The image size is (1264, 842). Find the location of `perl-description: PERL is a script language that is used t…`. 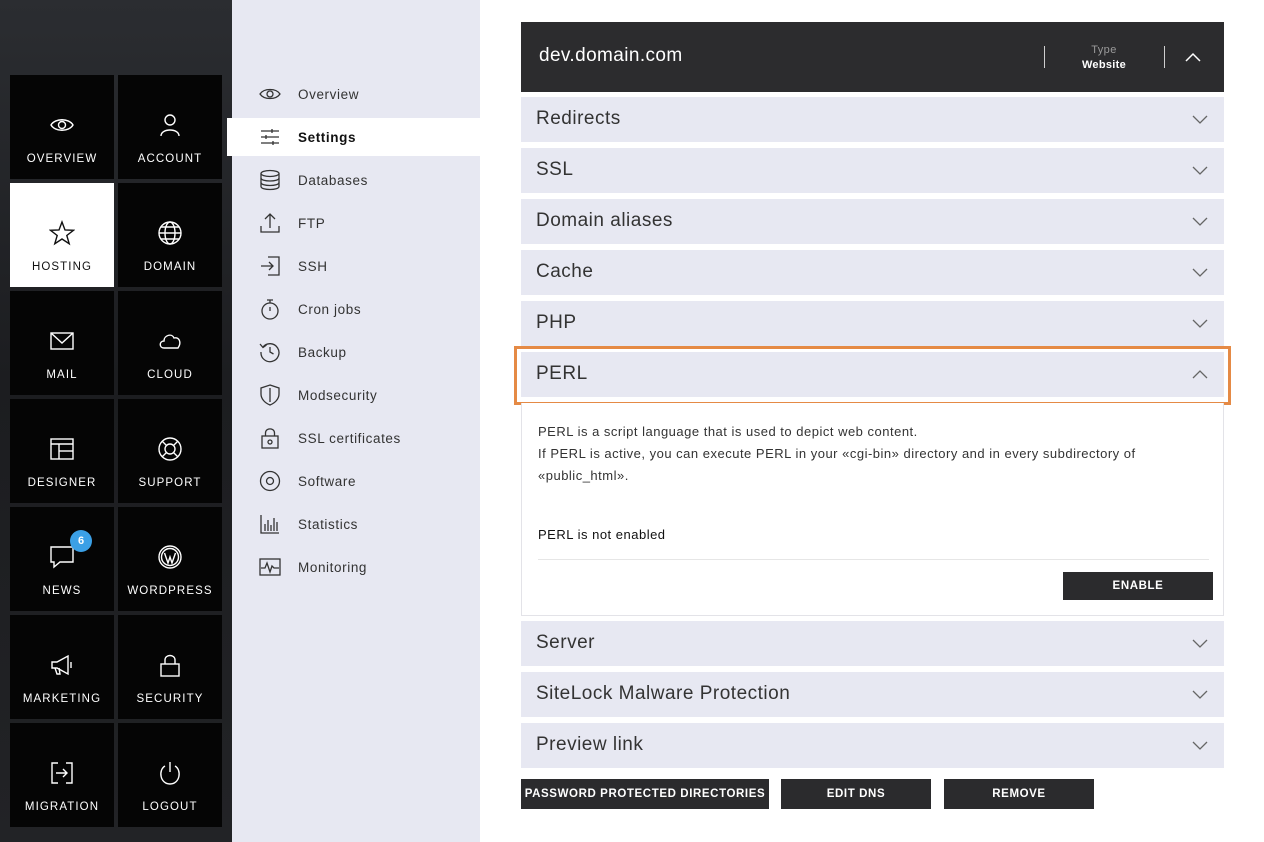

perl-description: PERL is a script language that is used t… is located at coordinates (873, 454).